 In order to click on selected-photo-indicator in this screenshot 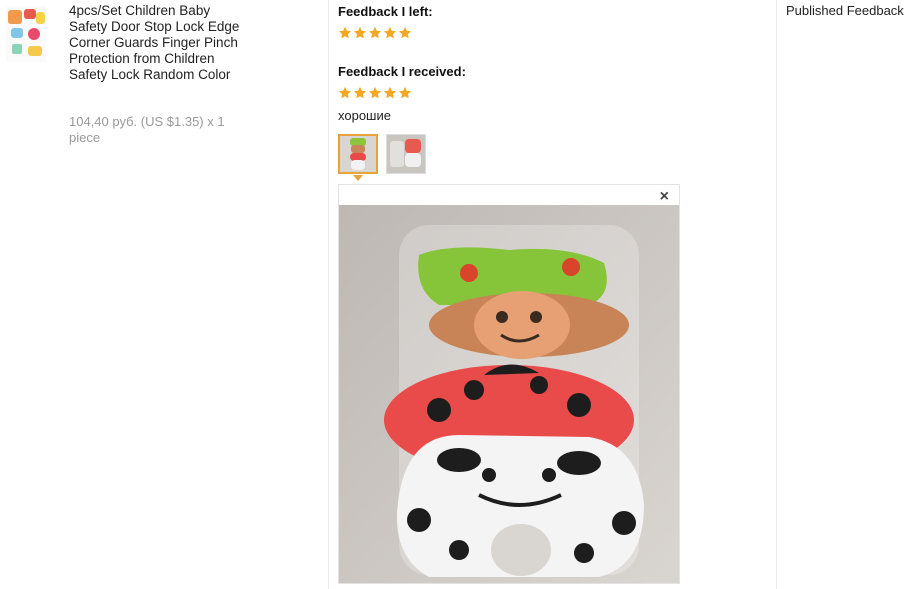, I will do `click(358, 178)`.